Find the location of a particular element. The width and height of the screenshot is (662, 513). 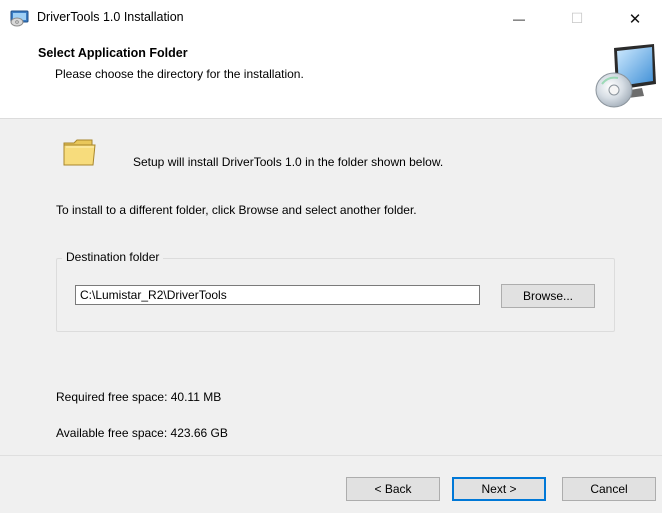

minimize-button: — is located at coordinates (519, 18).